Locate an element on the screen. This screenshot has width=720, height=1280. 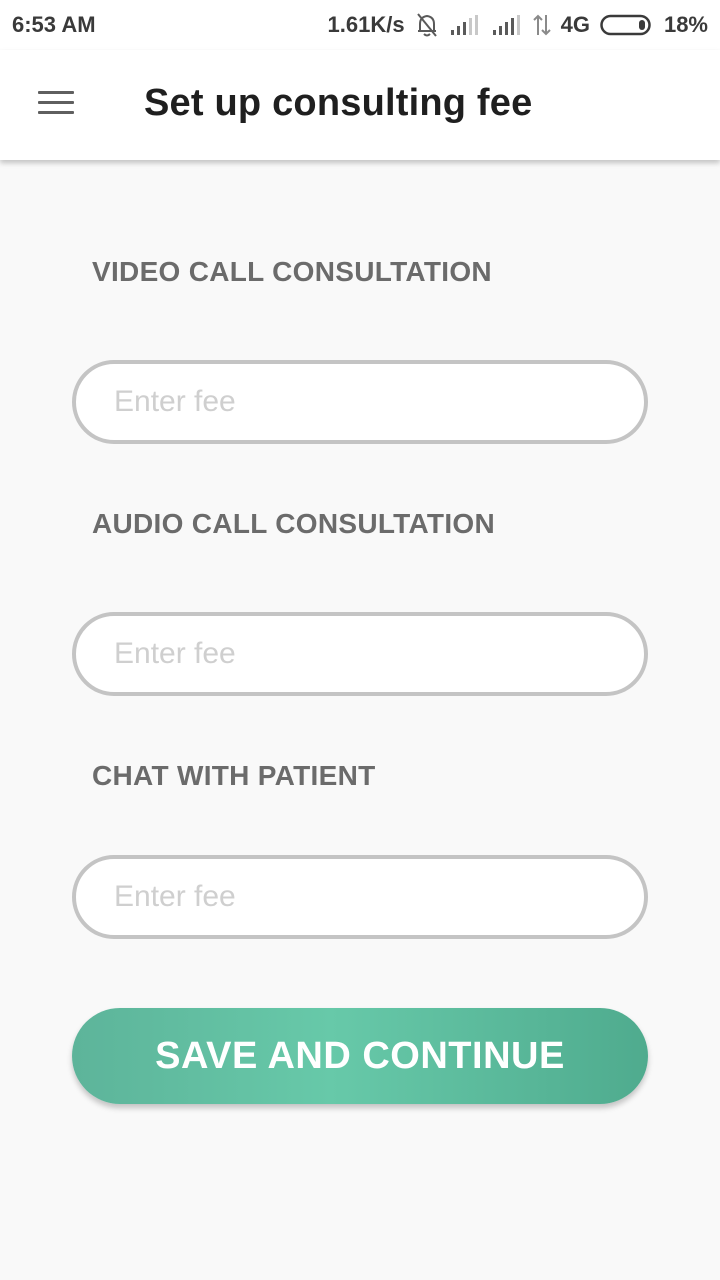
menu-icon is located at coordinates (56, 102).